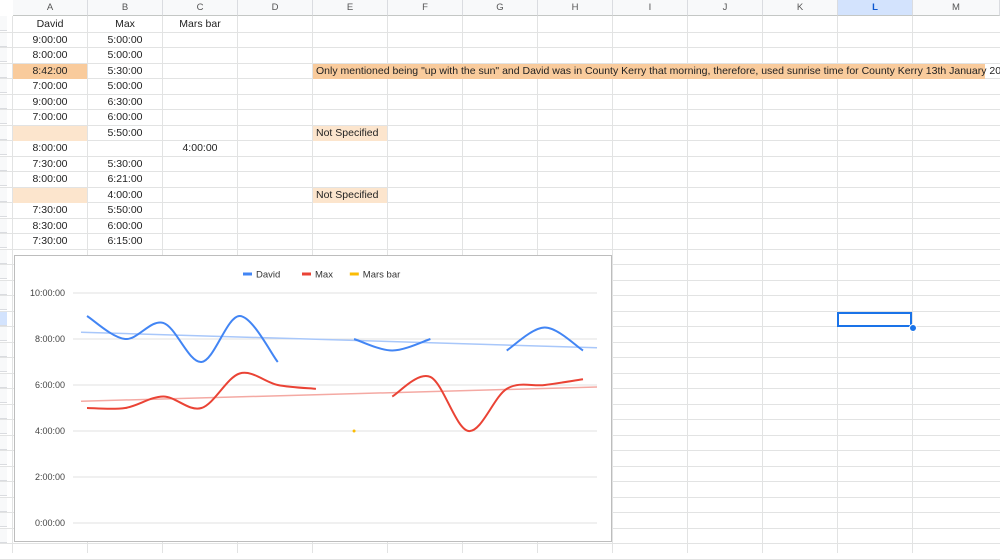  What do you see at coordinates (268, 275) in the screenshot?
I see `legend-label: David` at bounding box center [268, 275].